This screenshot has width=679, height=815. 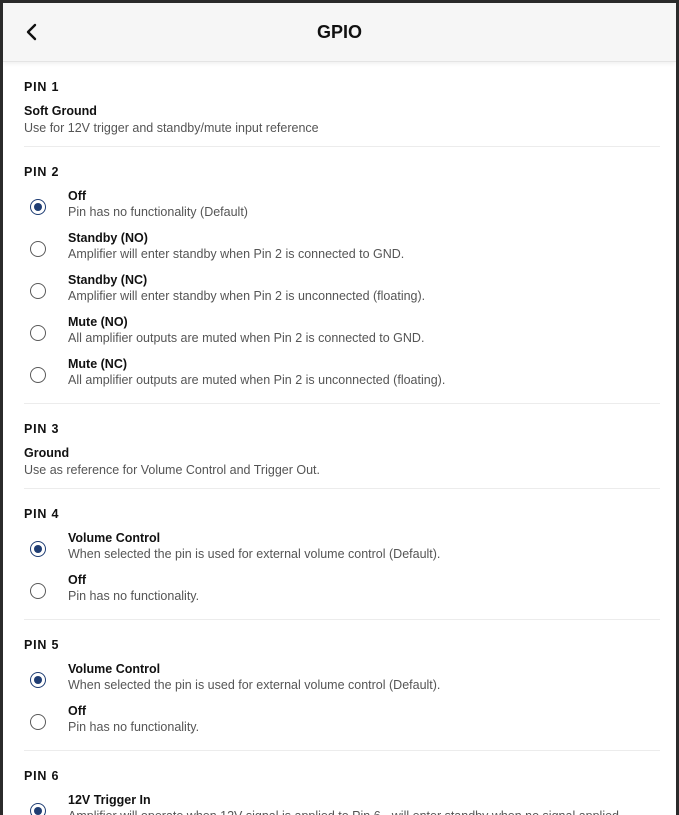 I want to click on radio-option-title: Standby (NO), so click(x=108, y=238).